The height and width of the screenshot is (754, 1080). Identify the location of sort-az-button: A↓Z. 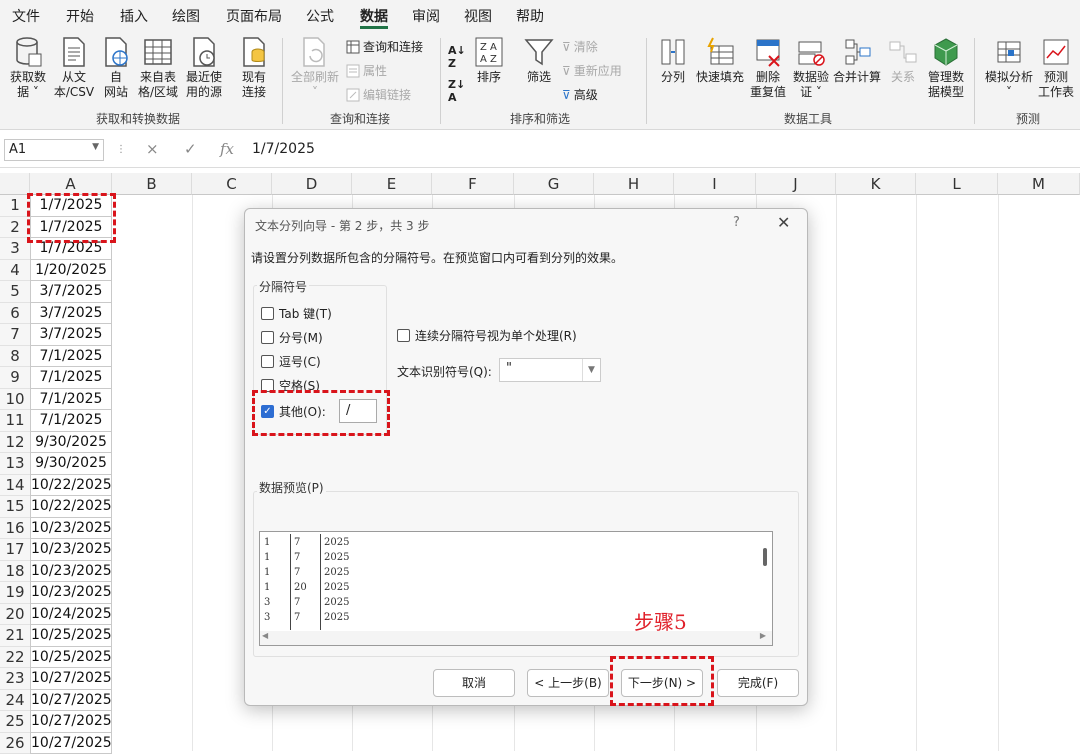
(457, 57).